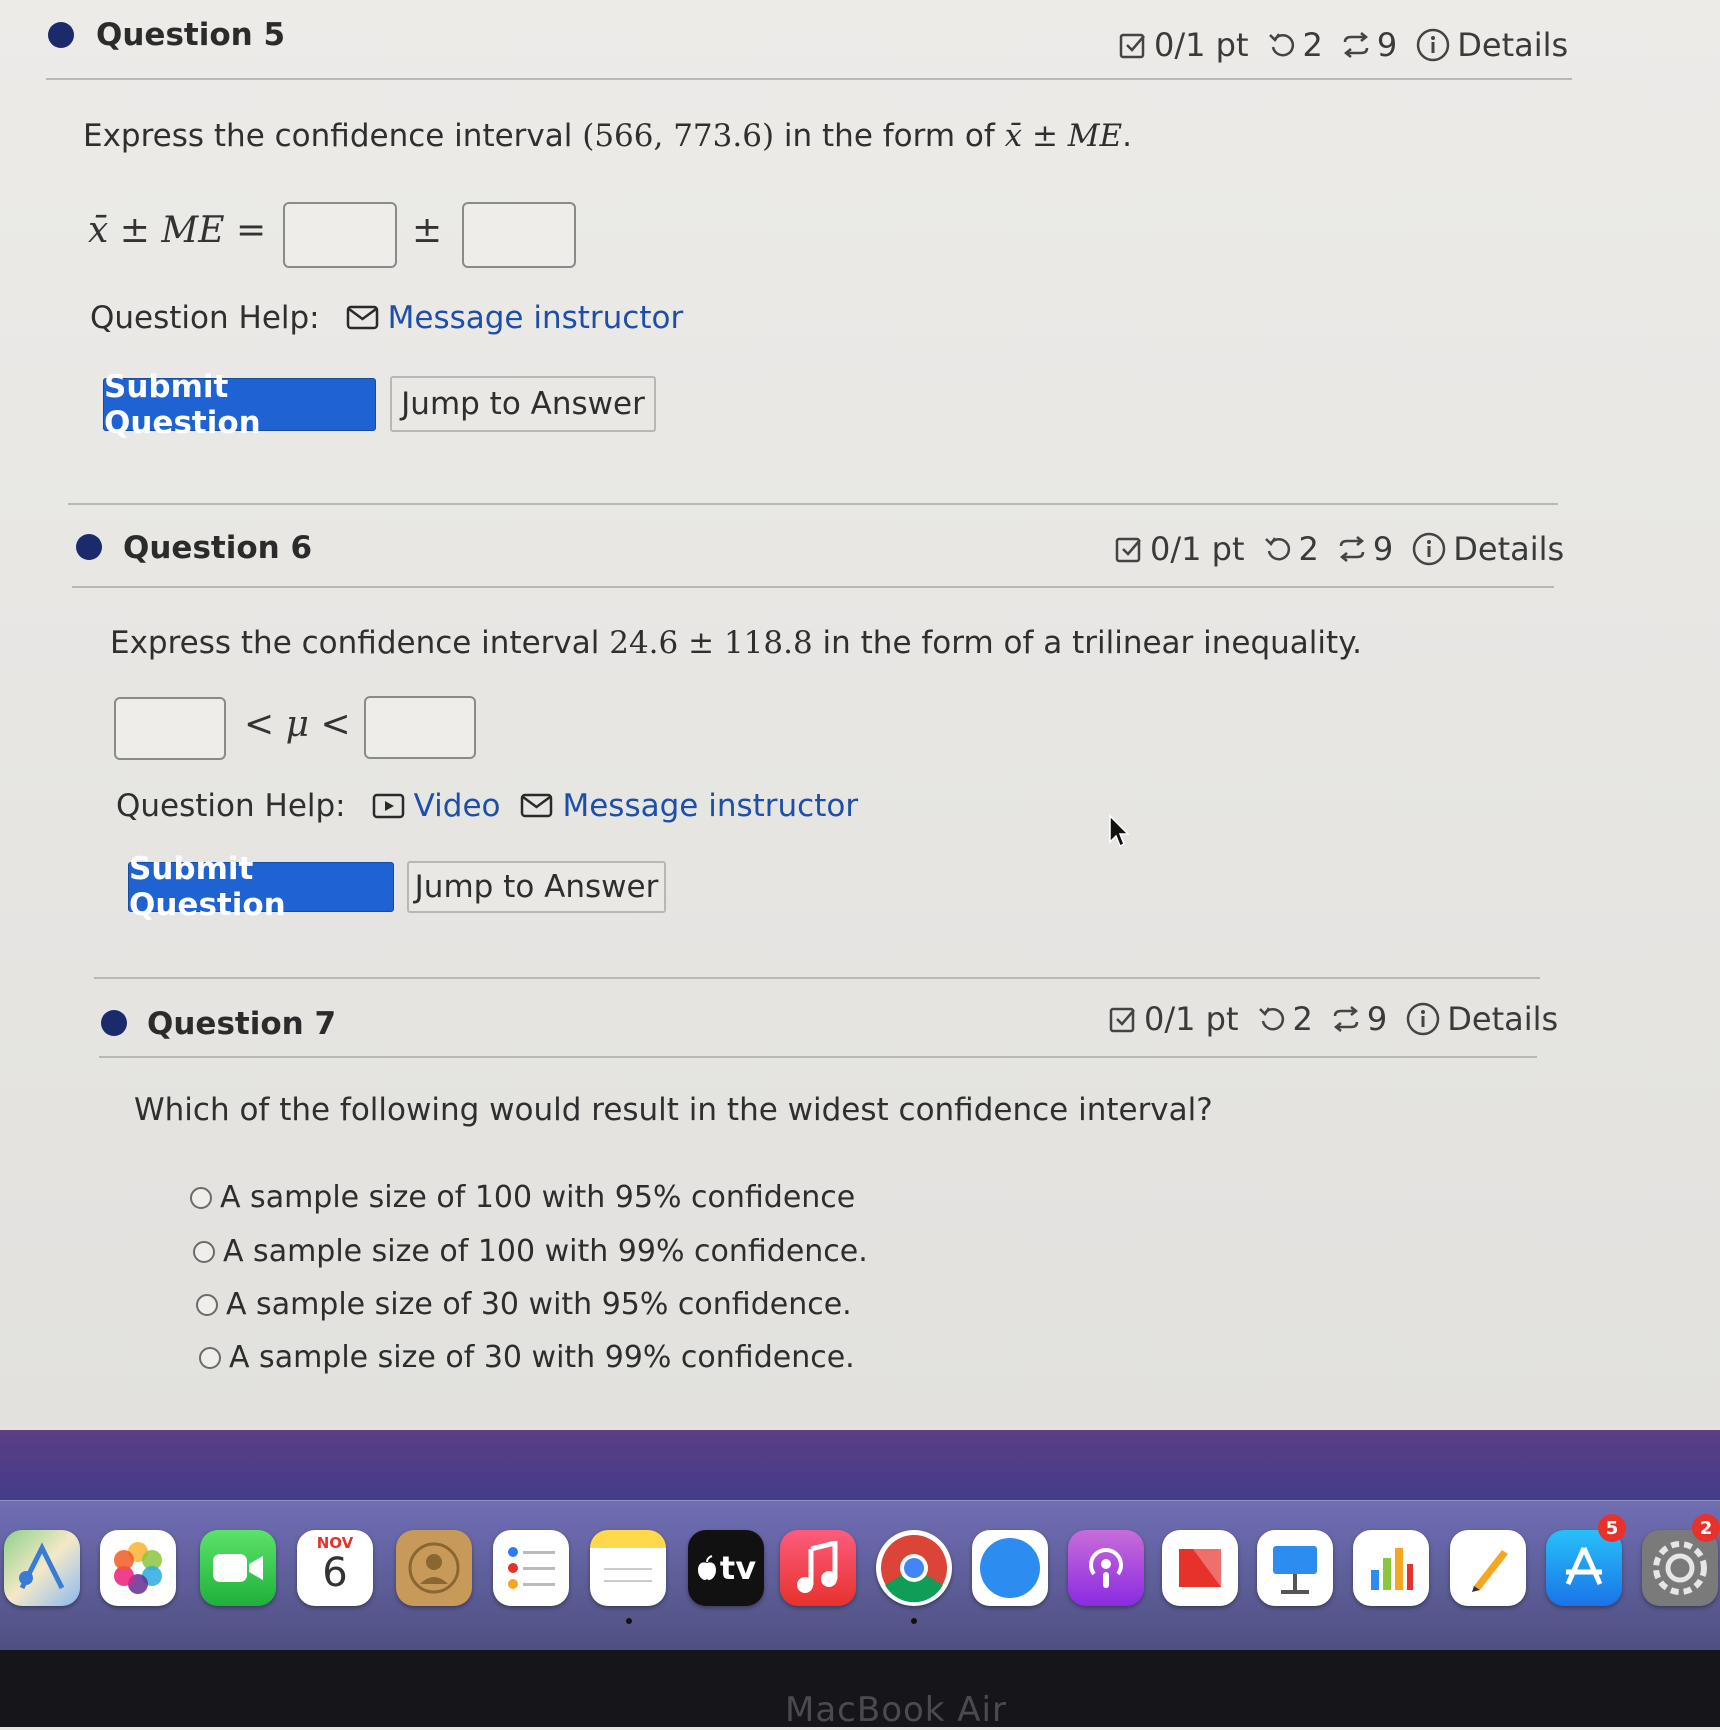 Image resolution: width=1720 pixels, height=1730 pixels. I want to click on mean-input, so click(340, 235).